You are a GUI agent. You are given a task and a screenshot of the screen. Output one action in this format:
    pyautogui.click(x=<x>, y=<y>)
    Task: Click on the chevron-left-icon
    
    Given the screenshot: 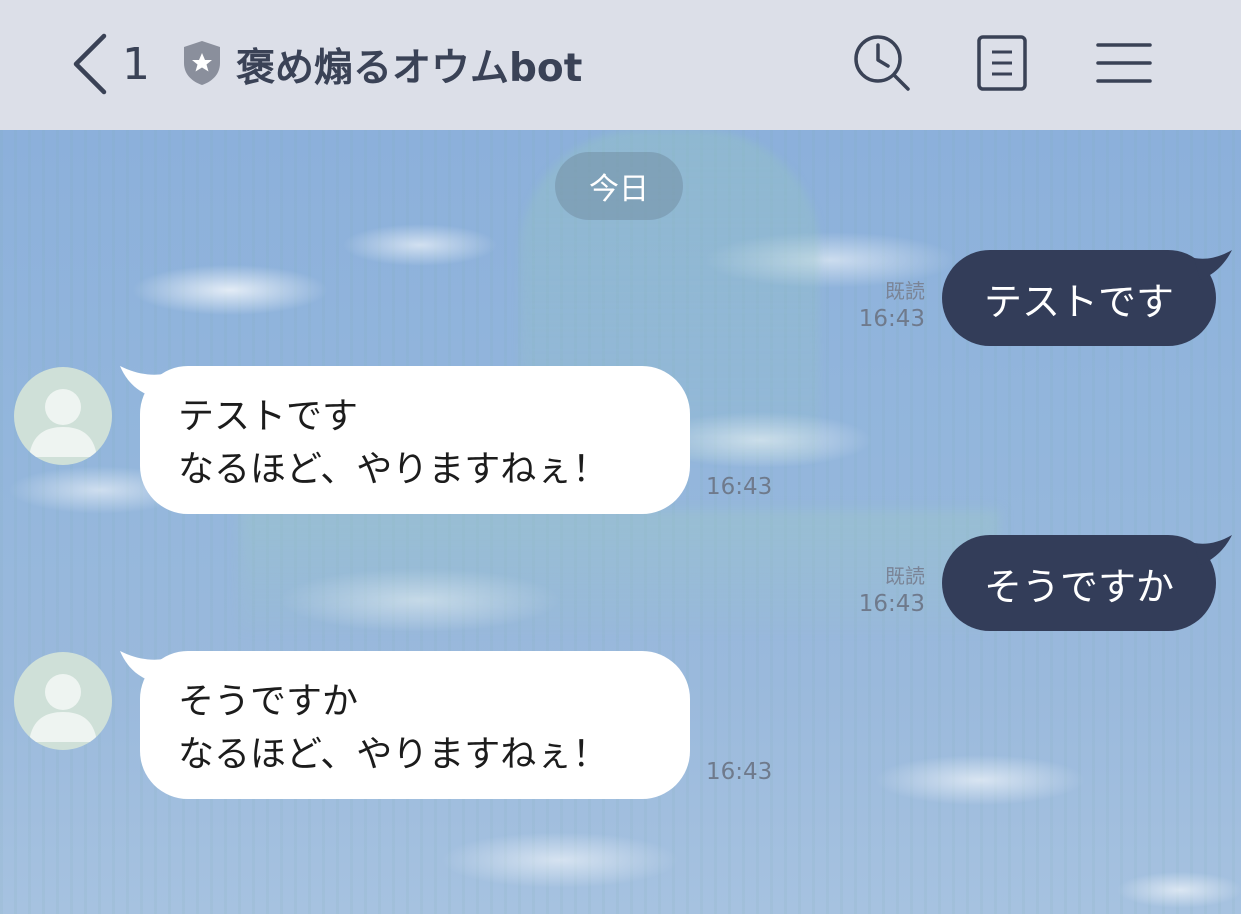 What is the action you would take?
    pyautogui.click(x=90, y=64)
    